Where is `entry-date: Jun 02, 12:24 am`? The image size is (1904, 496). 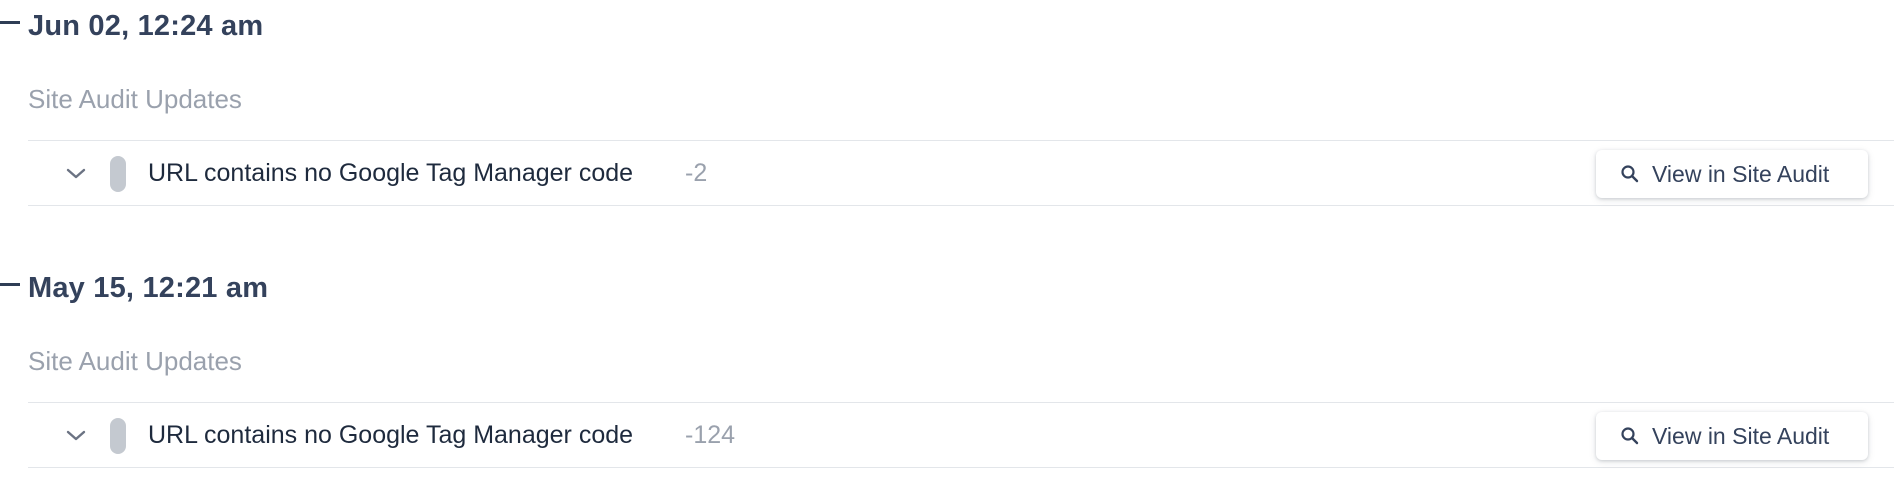 entry-date: Jun 02, 12:24 am is located at coordinates (146, 26).